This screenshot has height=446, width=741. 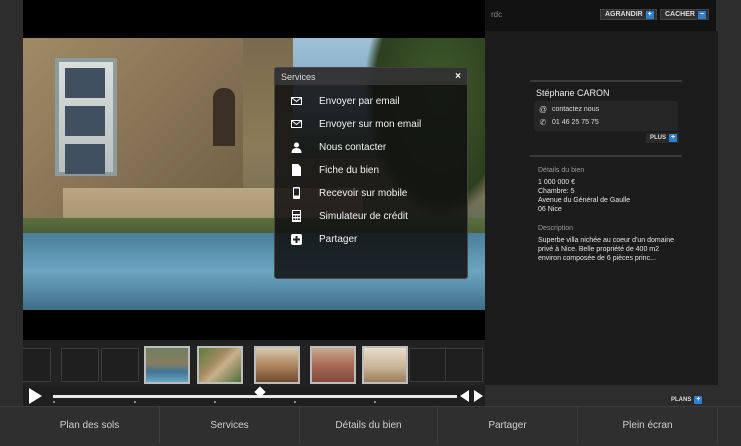 What do you see at coordinates (464, 396) in the screenshot?
I see `previous-icon` at bounding box center [464, 396].